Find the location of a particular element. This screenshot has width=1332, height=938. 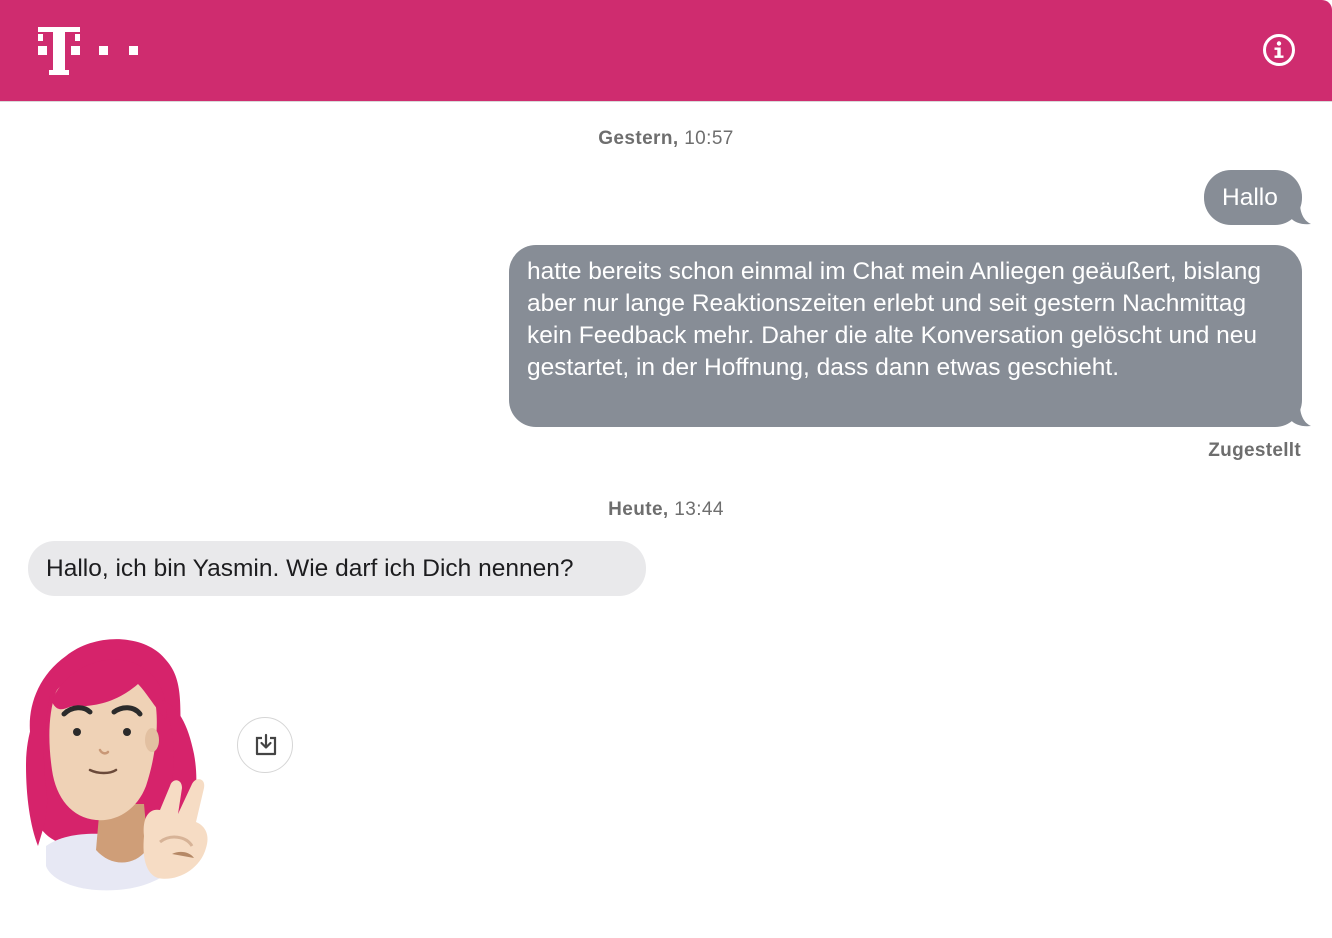

header-bar is located at coordinates (666, 51).